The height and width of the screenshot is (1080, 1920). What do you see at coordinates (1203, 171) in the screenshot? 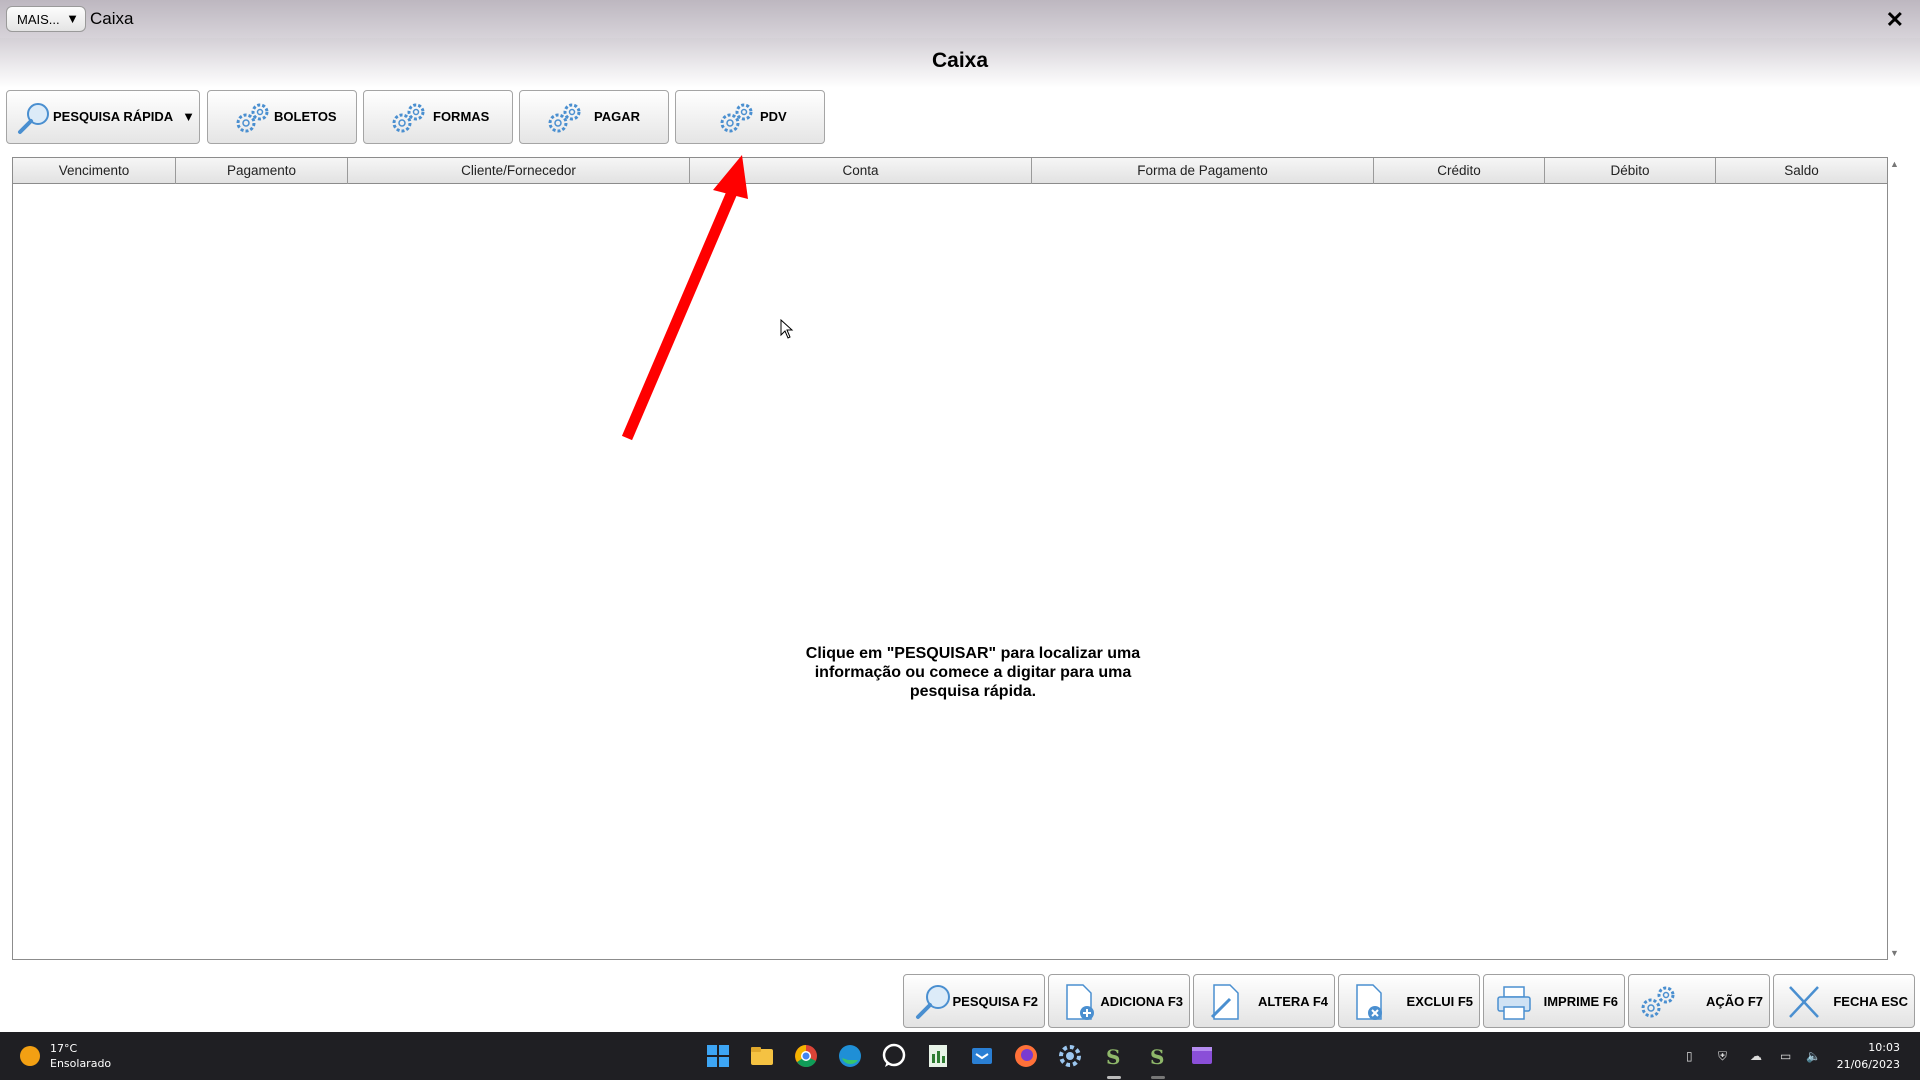
I see `column-header-forma-pagamento: Forma de Pagamento` at bounding box center [1203, 171].